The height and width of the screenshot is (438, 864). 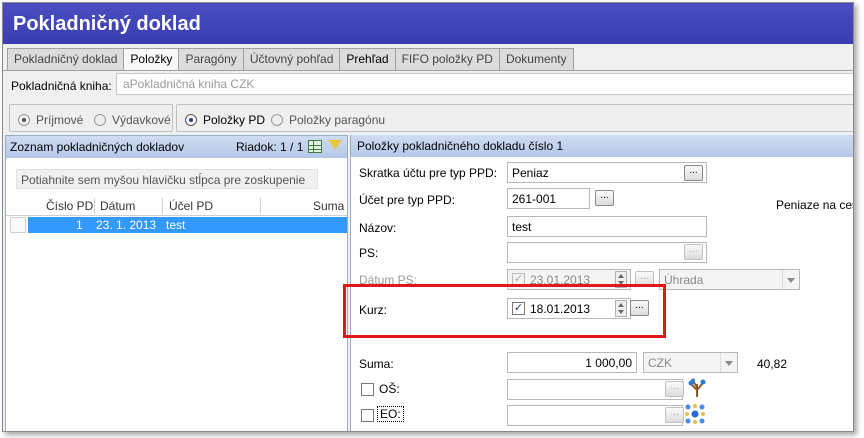 What do you see at coordinates (79, 225) in the screenshot?
I see `cell-cislo: 1` at bounding box center [79, 225].